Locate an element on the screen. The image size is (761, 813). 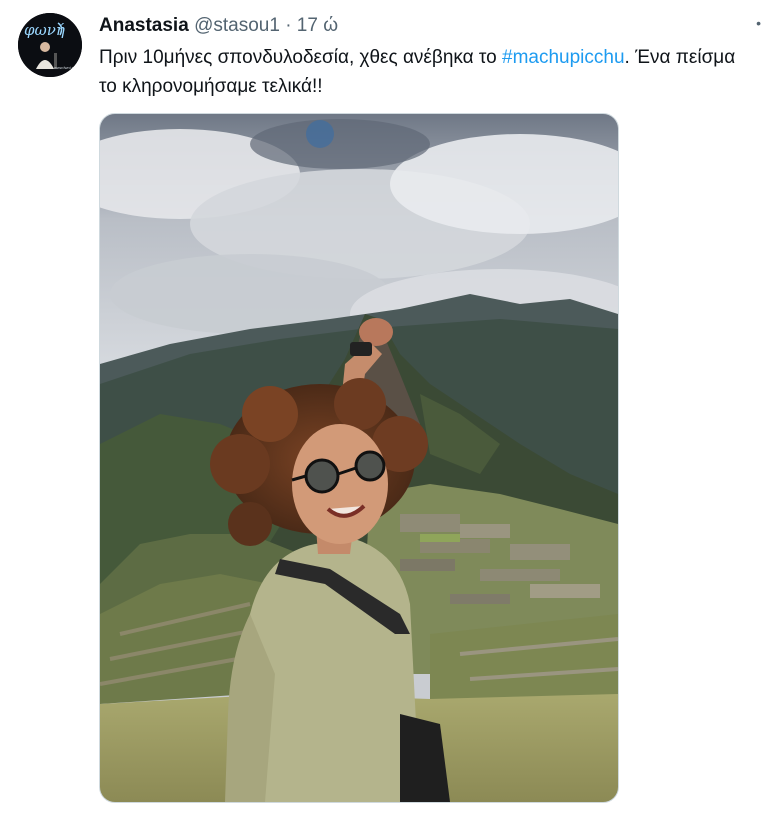
avatar-url-text: www.fwni.gr is located at coordinates (65, 67).